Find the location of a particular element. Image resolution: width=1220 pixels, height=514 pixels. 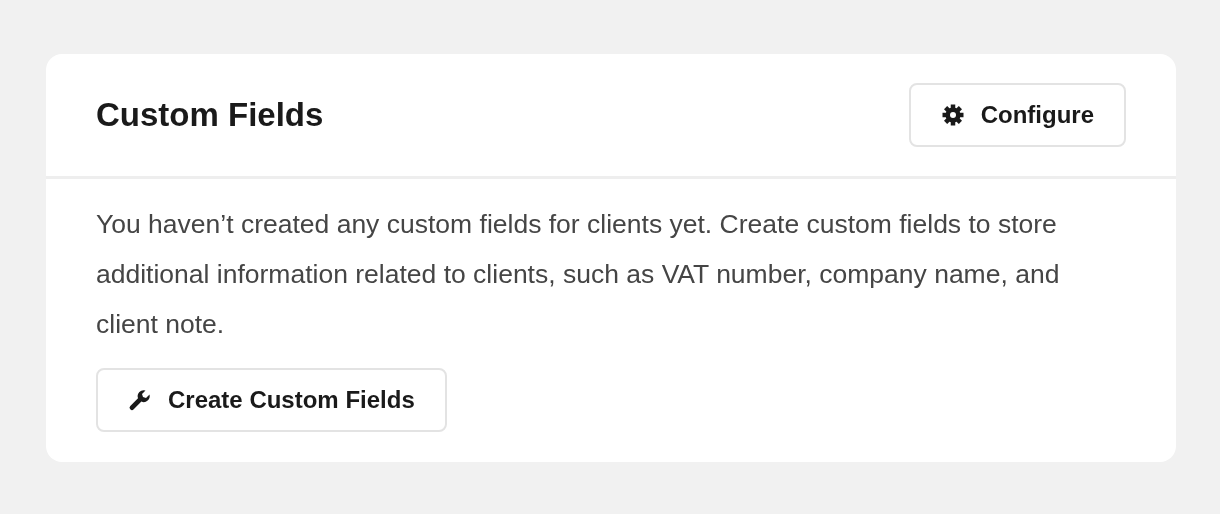

create-fields-button: Create Custom Fields is located at coordinates (271, 400).